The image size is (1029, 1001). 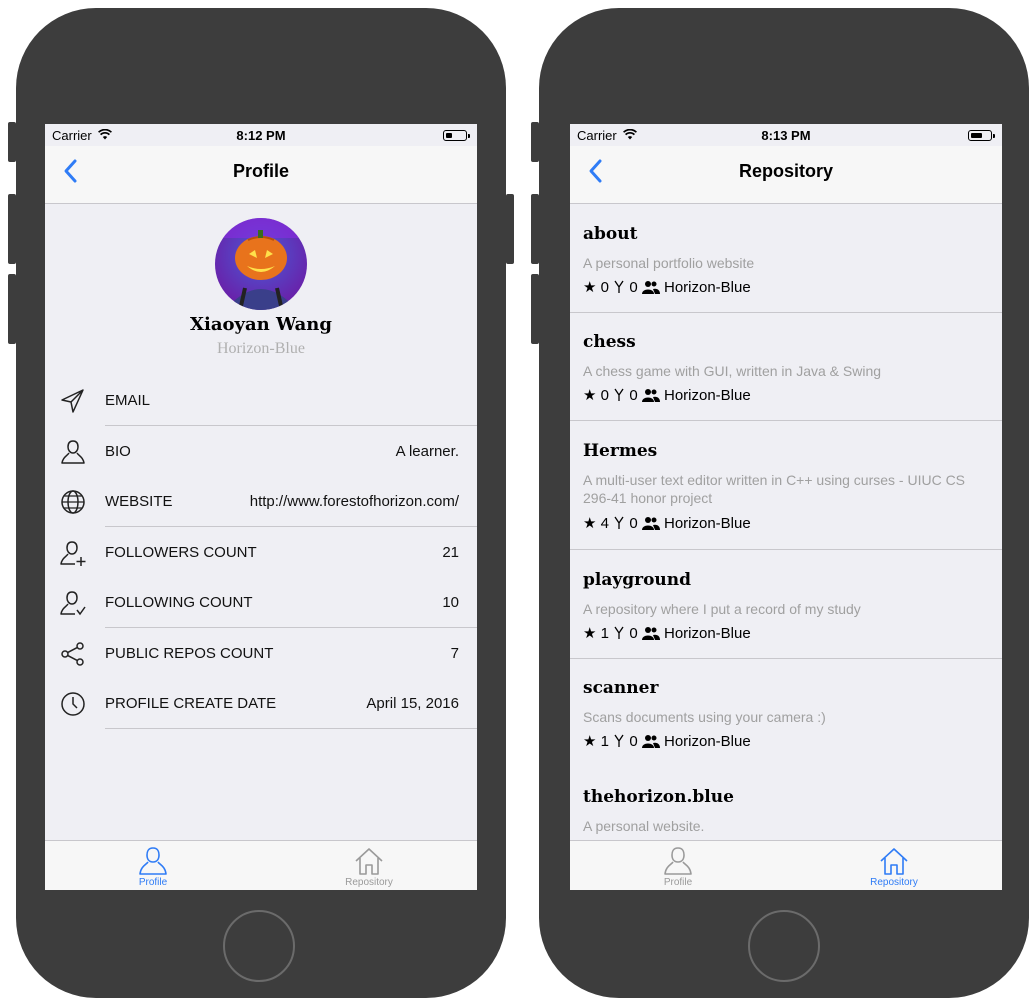 I want to click on battery-icon, so click(x=456, y=135).